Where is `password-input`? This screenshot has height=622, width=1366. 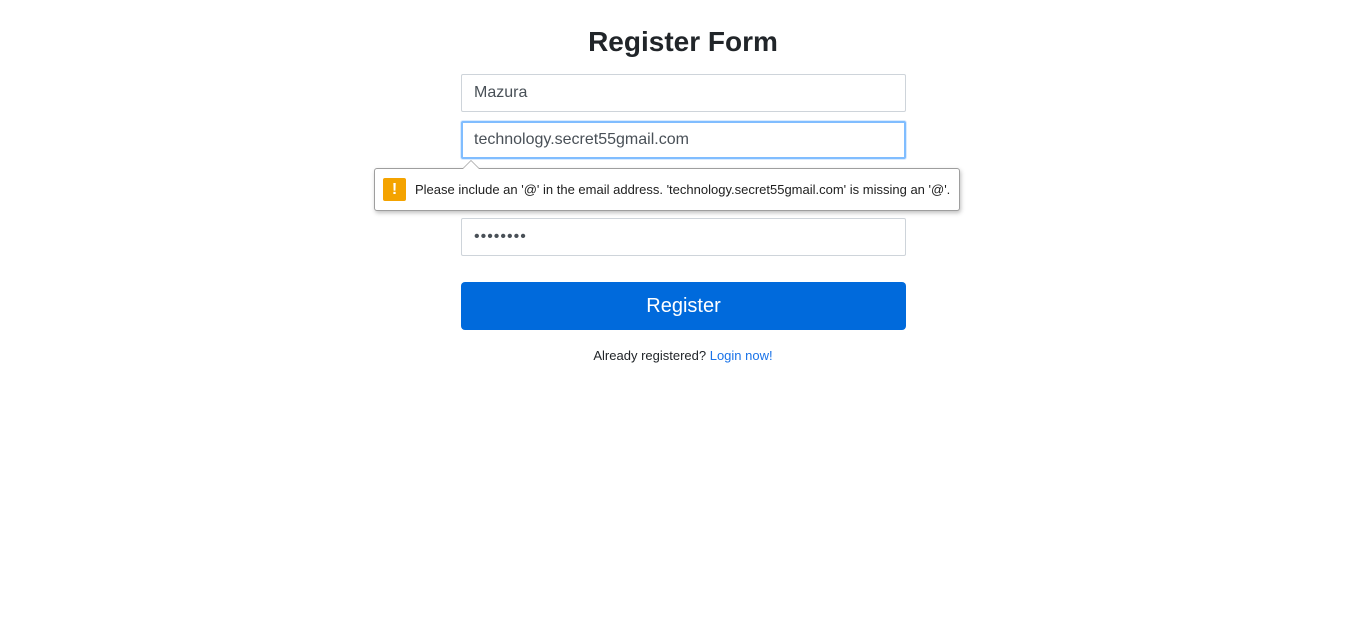
password-input is located at coordinates (683, 237).